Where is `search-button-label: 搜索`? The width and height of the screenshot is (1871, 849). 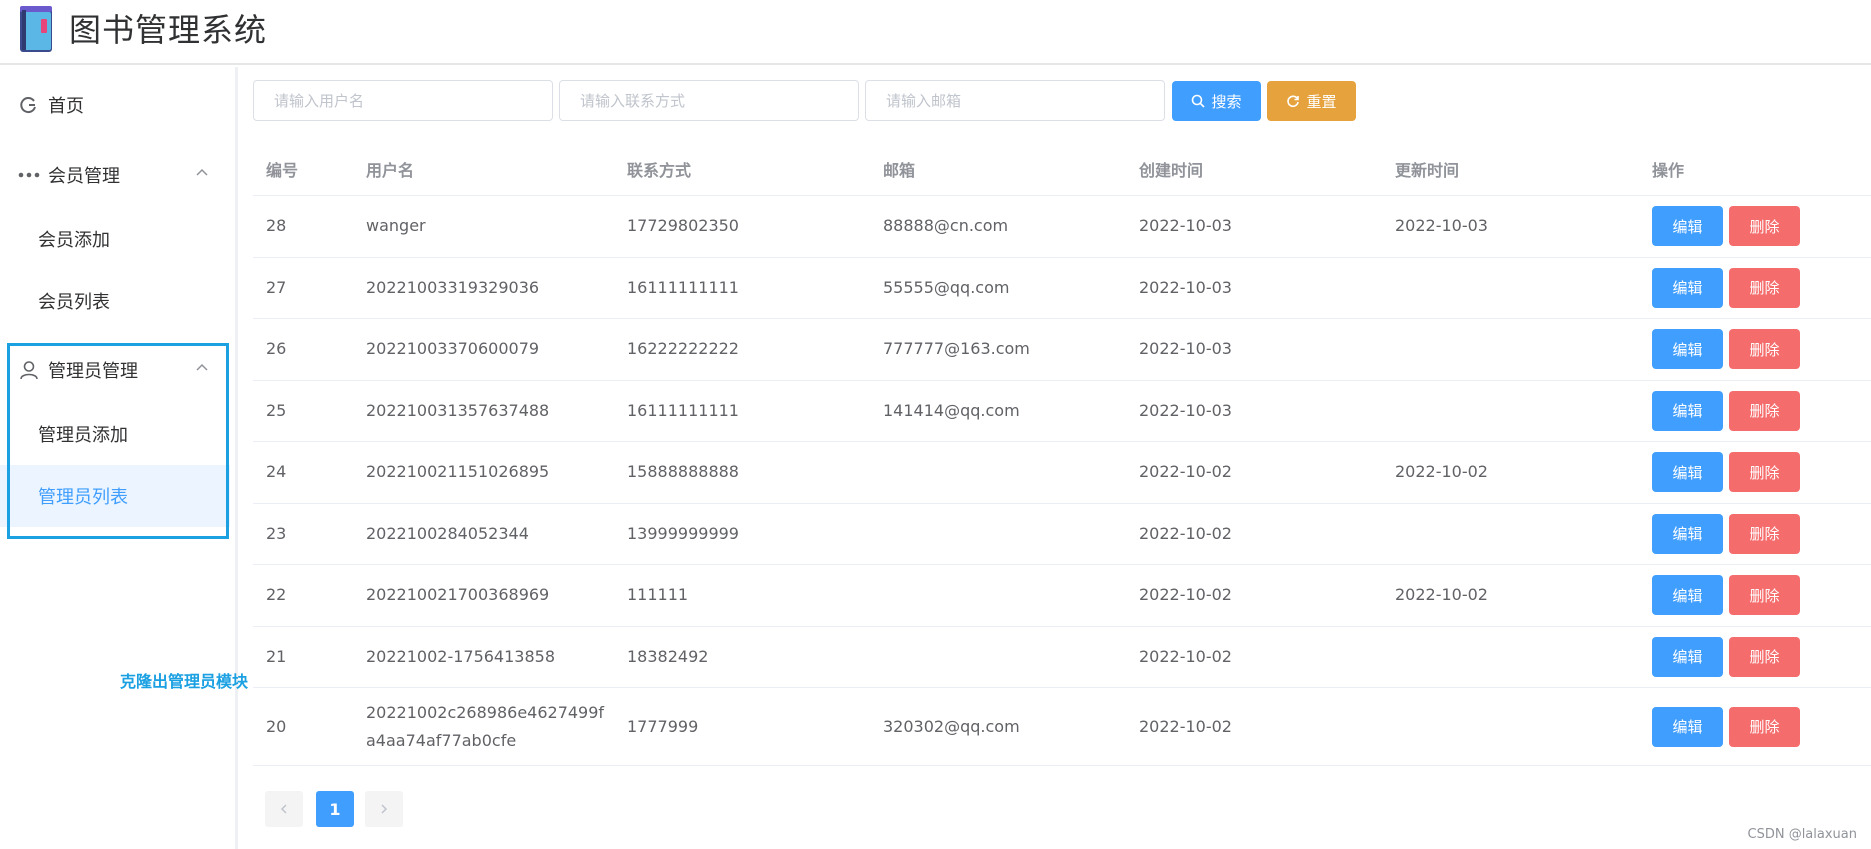 search-button-label: 搜索 is located at coordinates (1226, 101).